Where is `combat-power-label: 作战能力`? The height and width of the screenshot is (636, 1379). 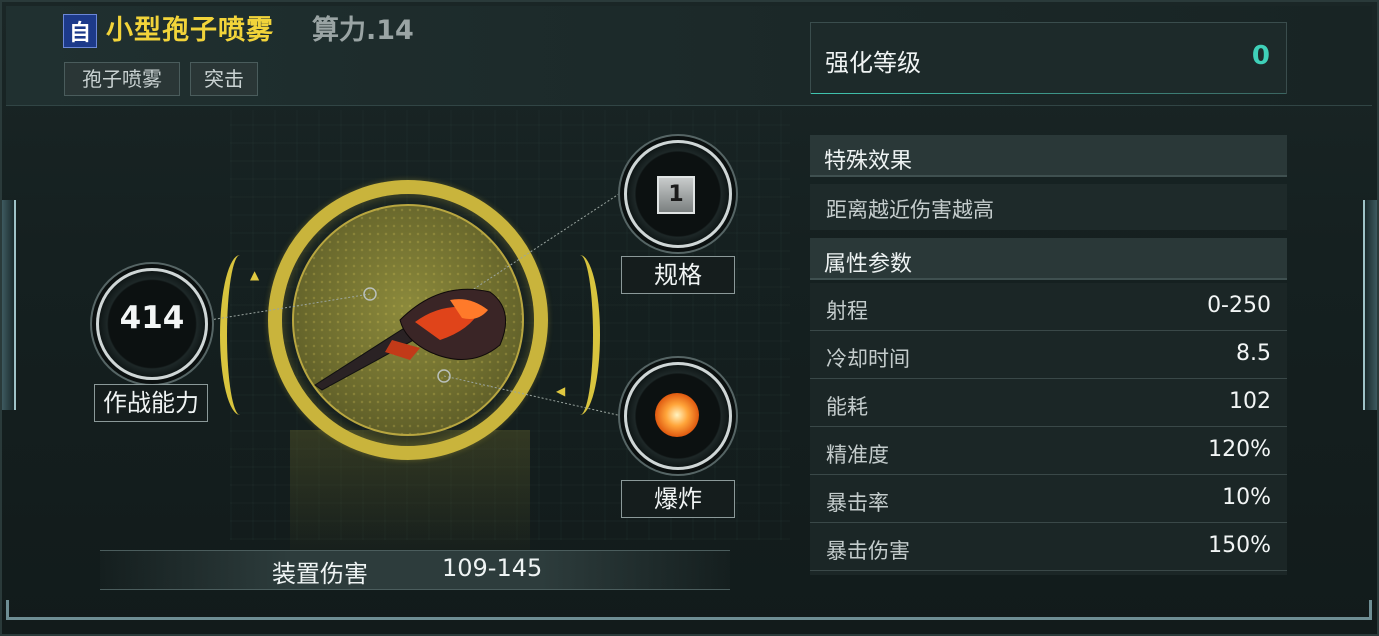 combat-power-label: 作战能力 is located at coordinates (151, 403).